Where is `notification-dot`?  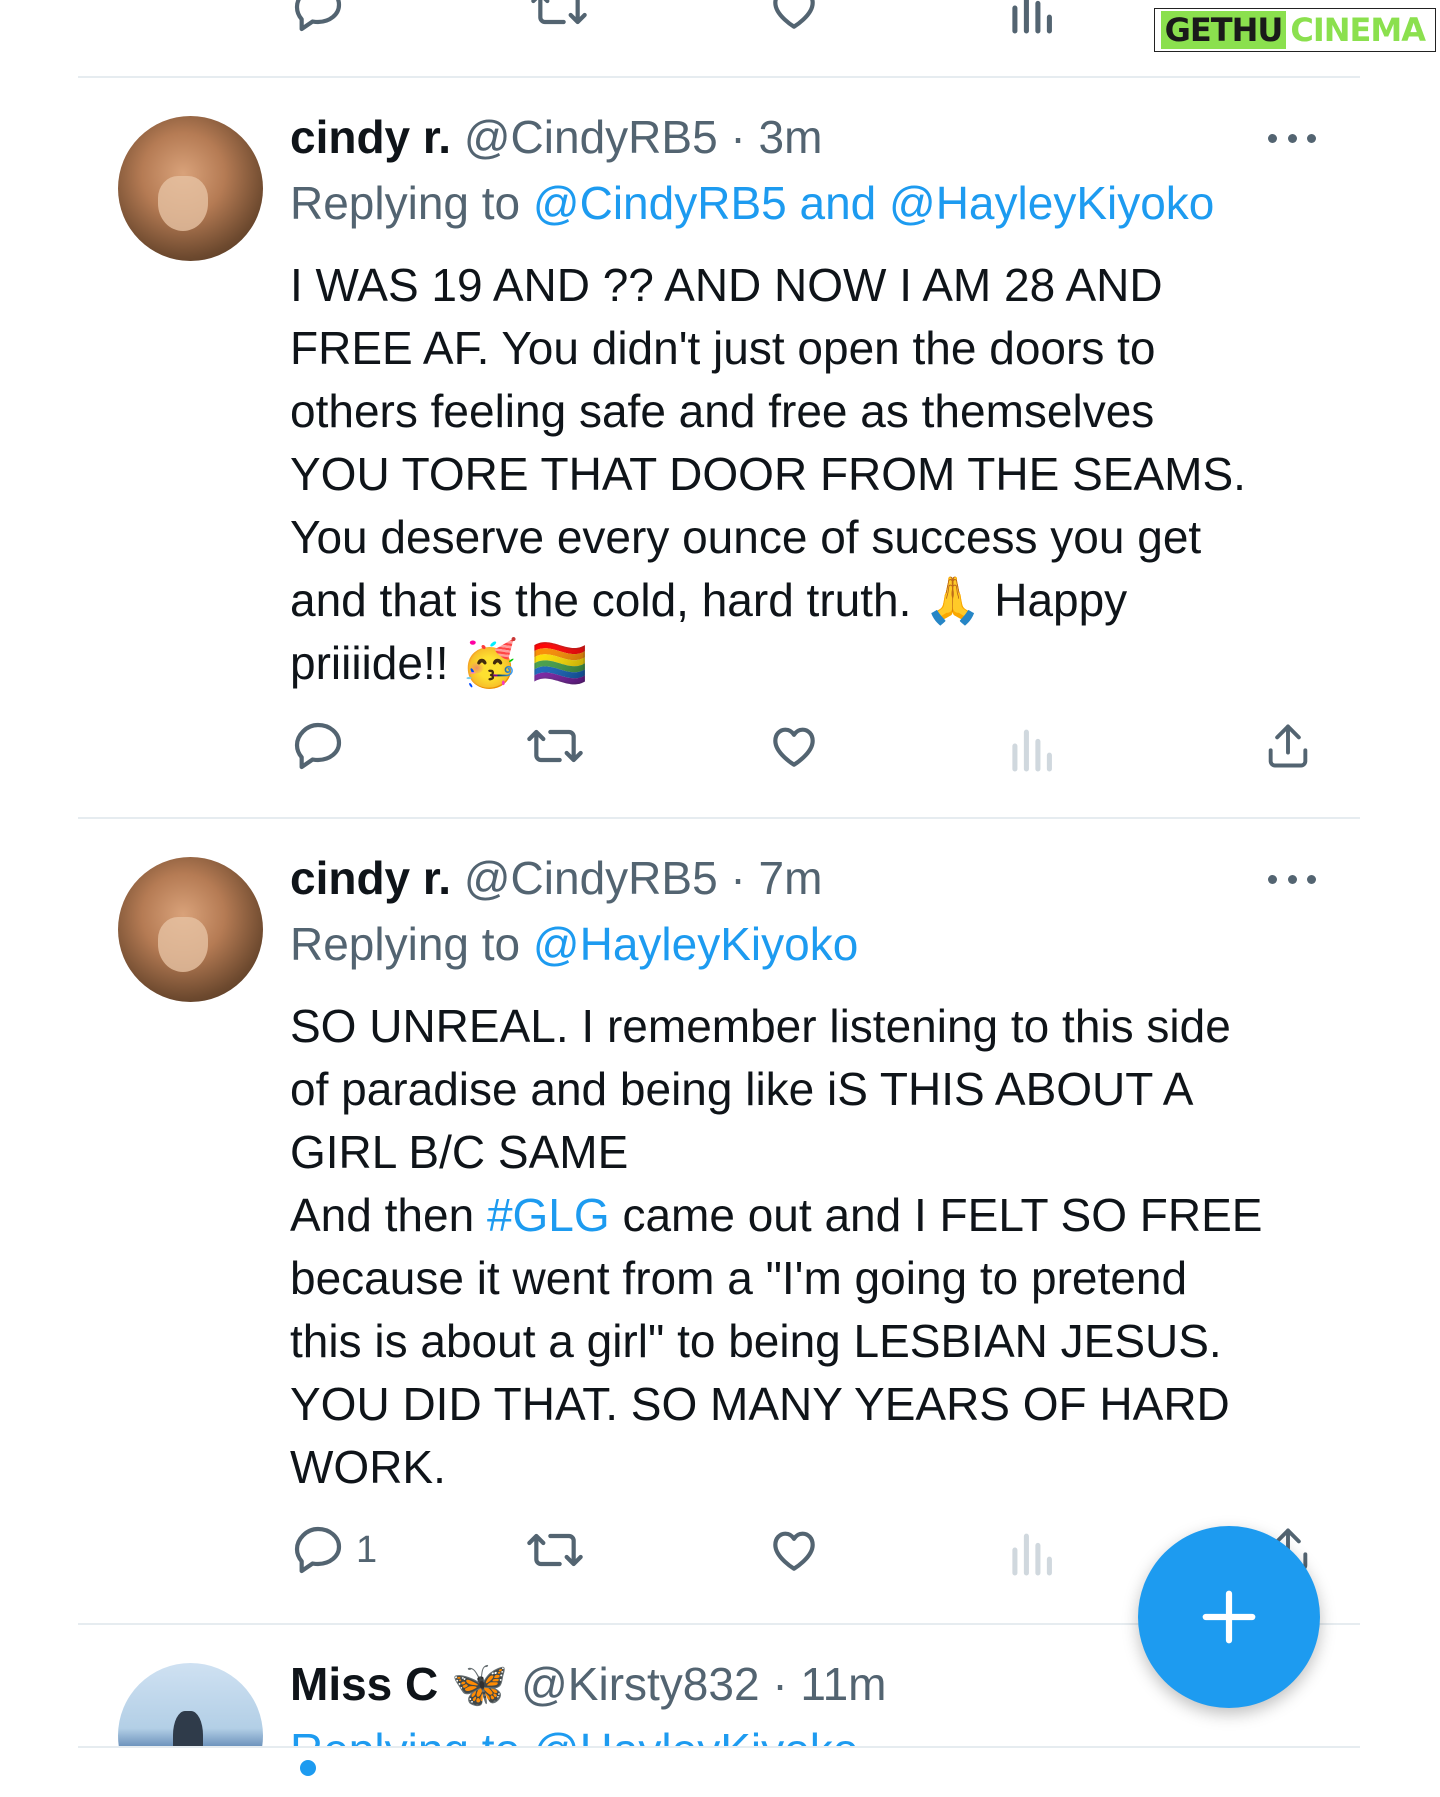
notification-dot is located at coordinates (308, 1768).